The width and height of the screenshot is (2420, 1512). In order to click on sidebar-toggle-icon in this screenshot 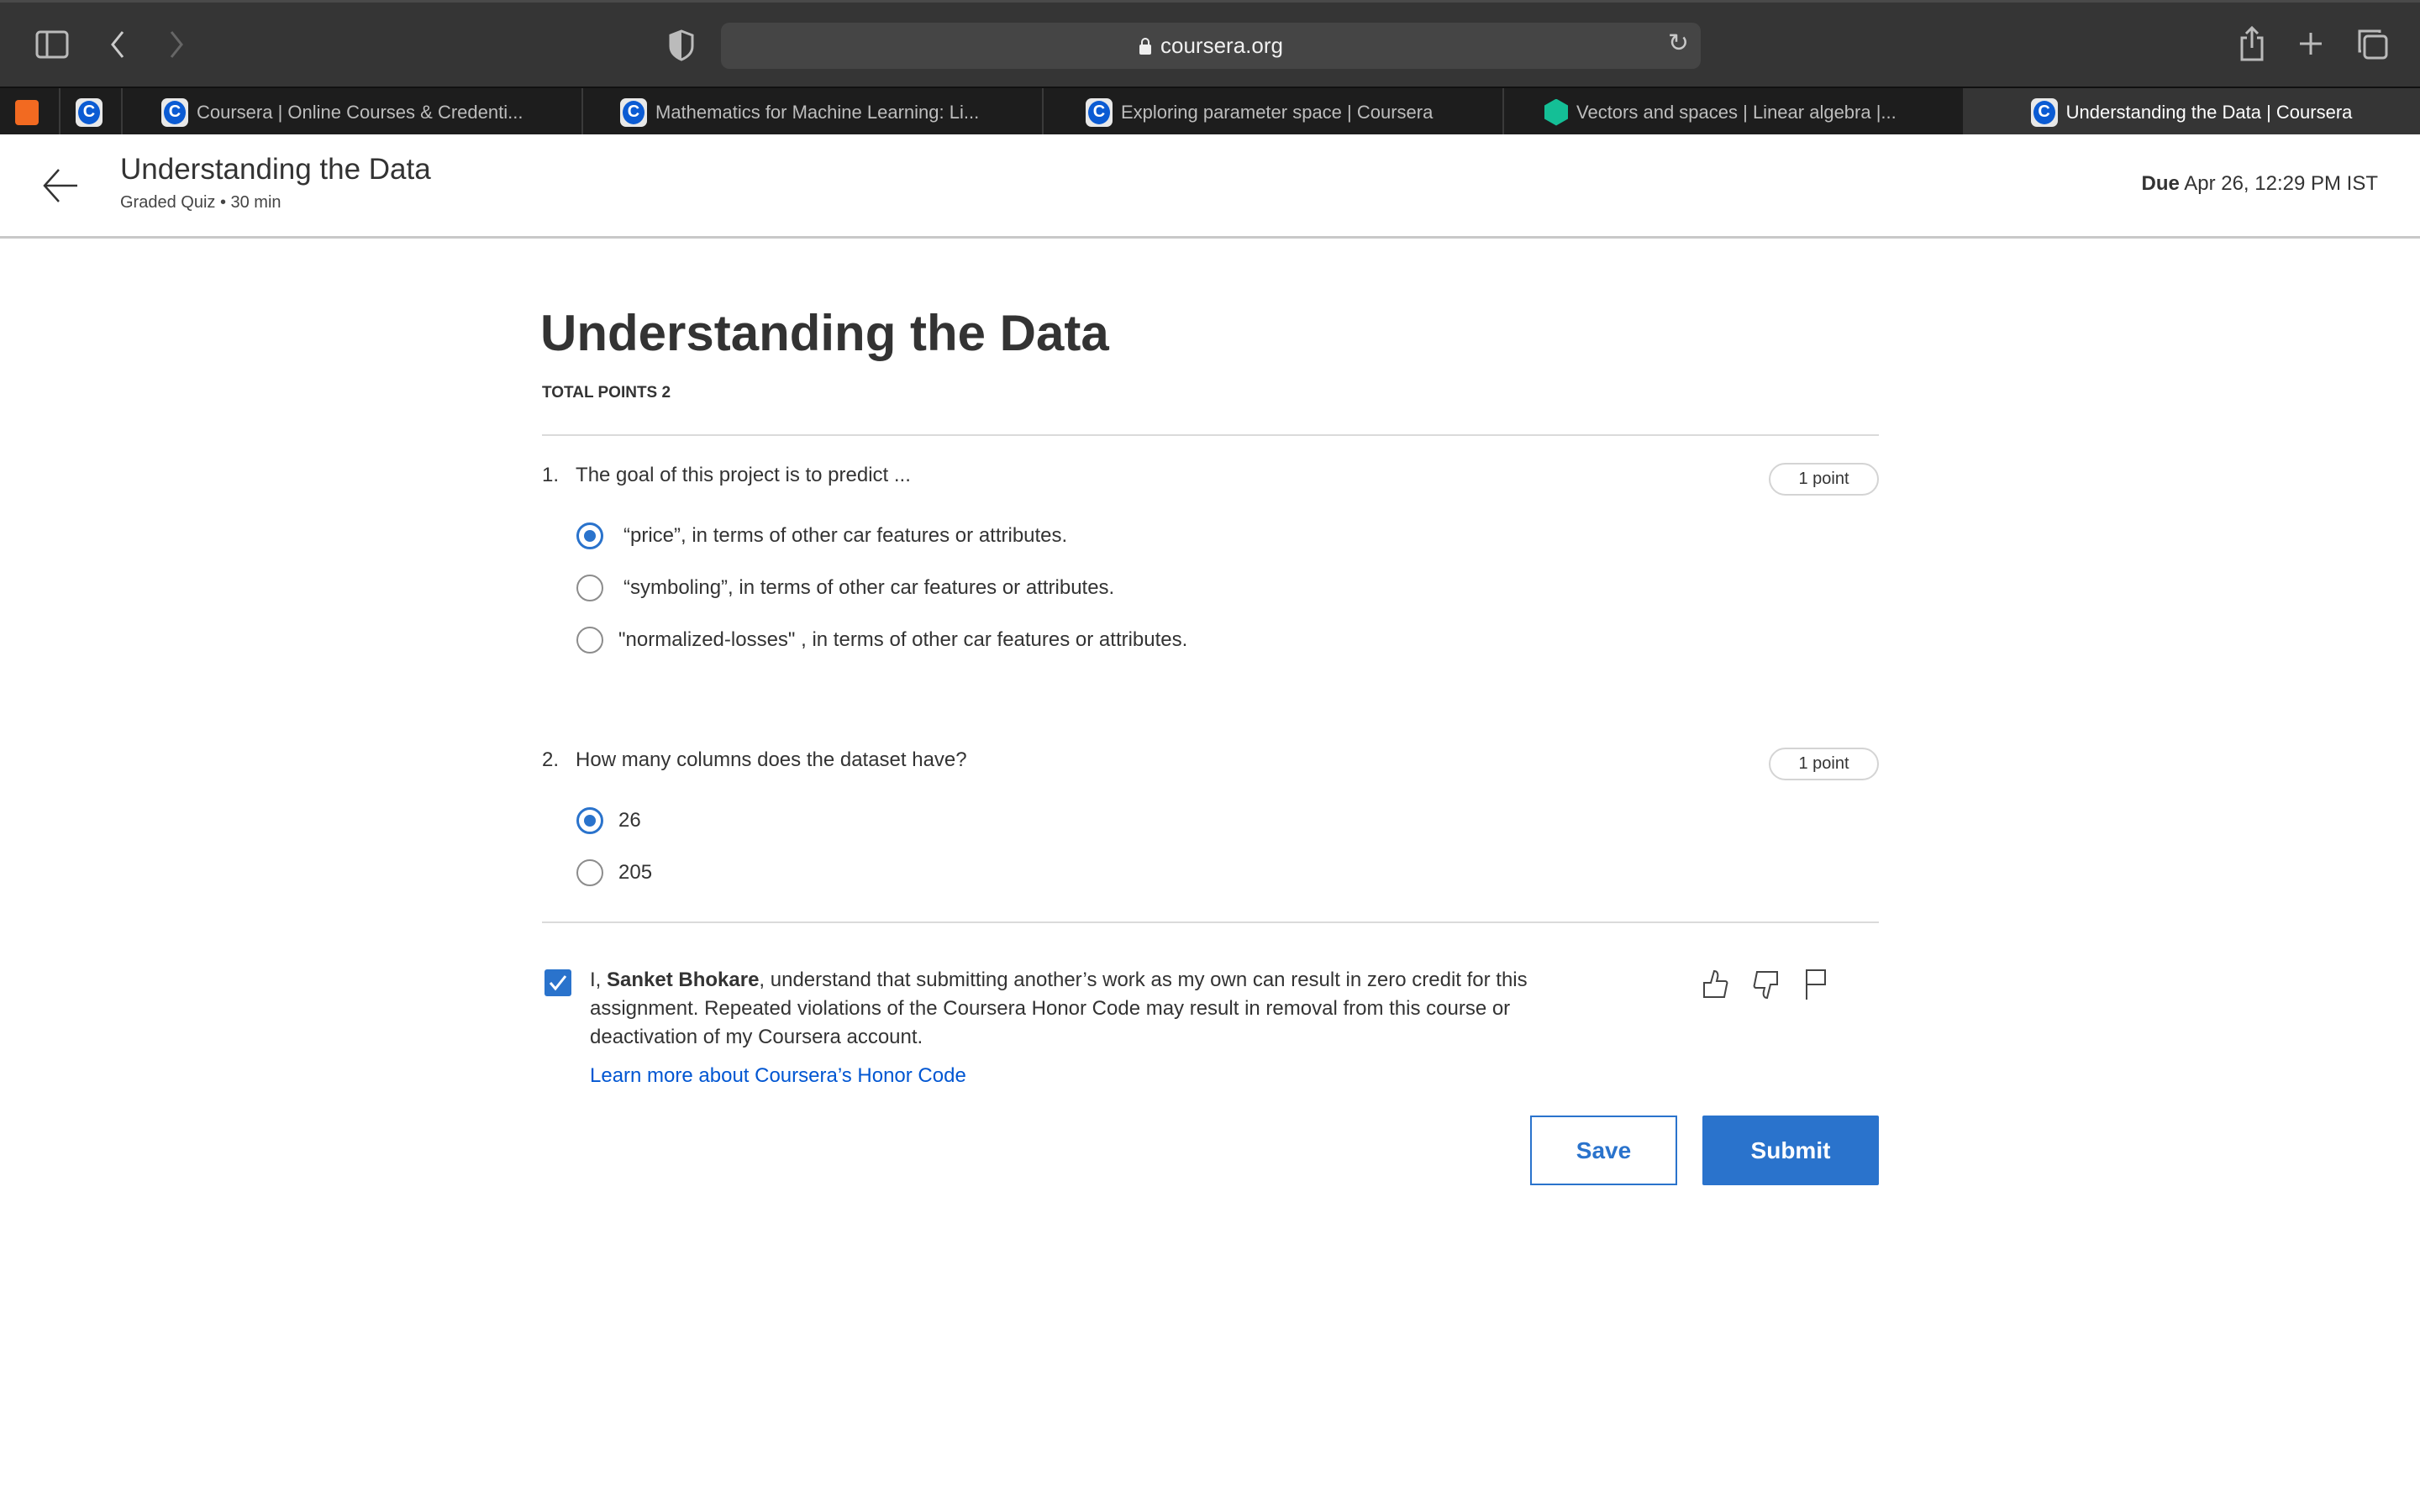, I will do `click(52, 44)`.